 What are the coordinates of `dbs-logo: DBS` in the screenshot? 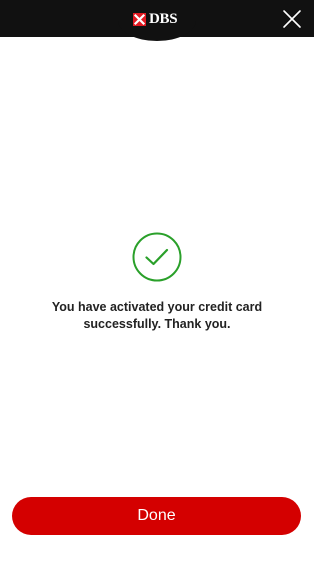 It's located at (155, 19).